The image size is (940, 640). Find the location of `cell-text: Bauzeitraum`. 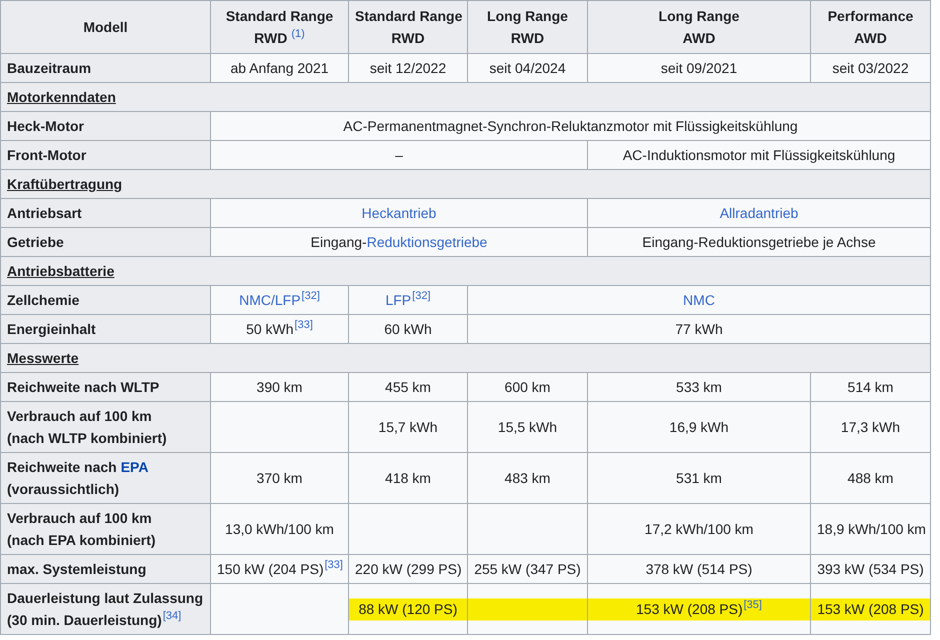

cell-text: Bauzeitraum is located at coordinates (49, 68).